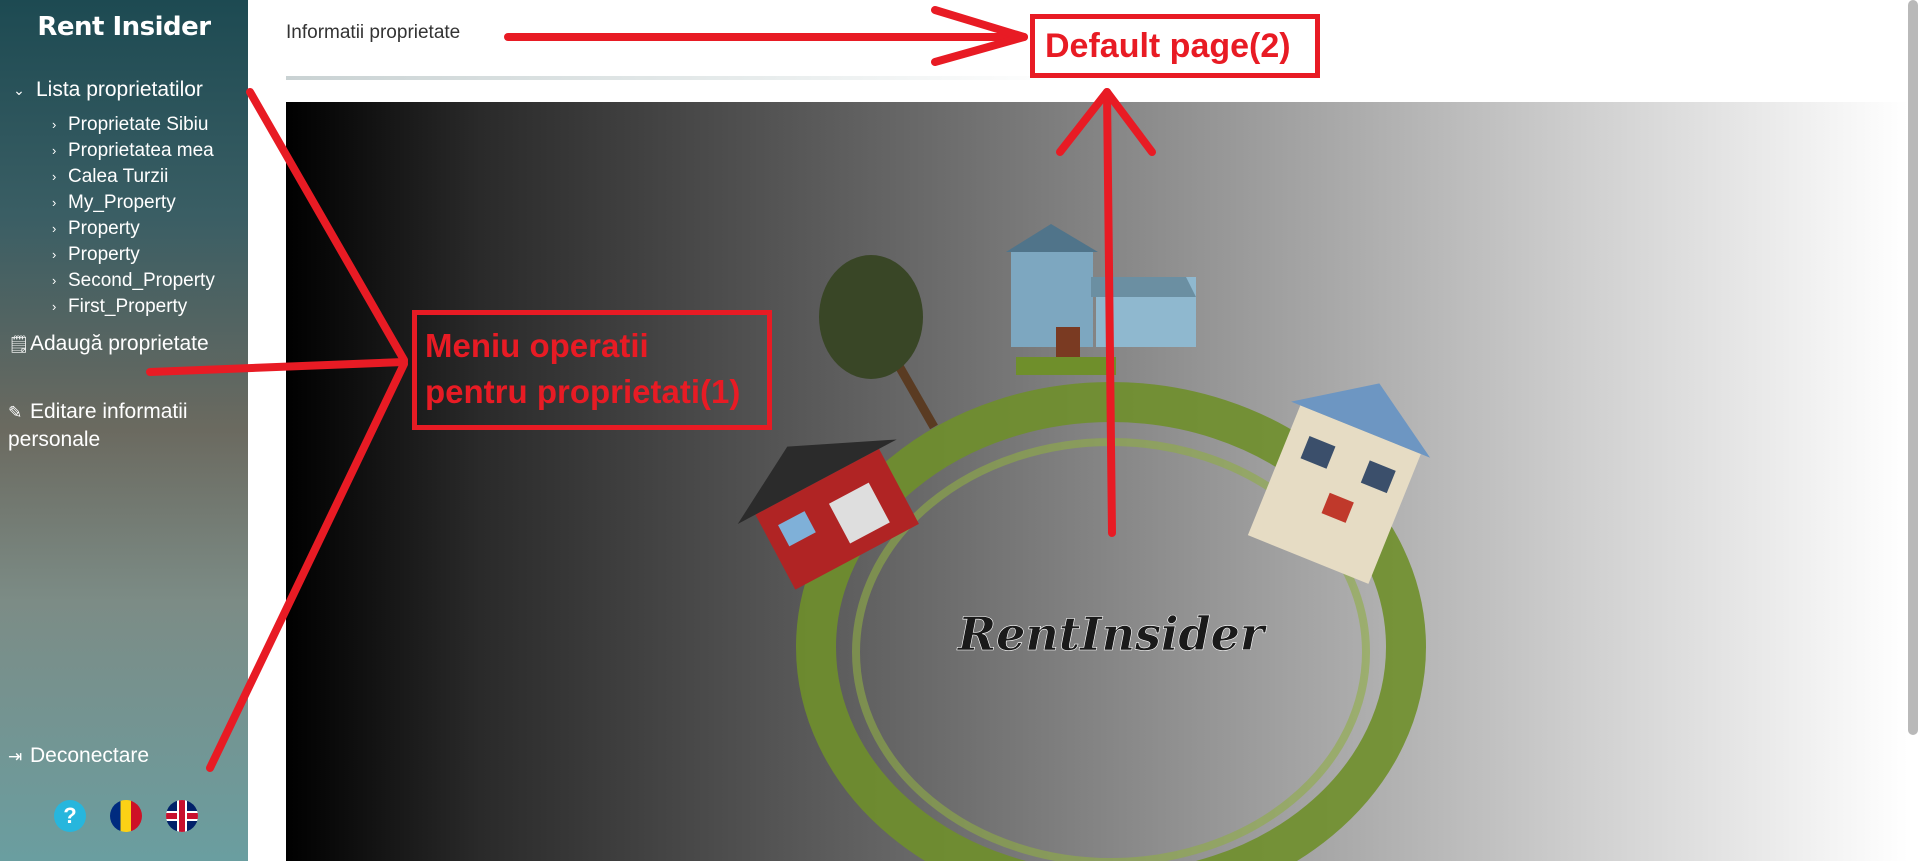  Describe the element at coordinates (133, 151) in the screenshot. I see `property-item: › Proprietatea mea` at that location.